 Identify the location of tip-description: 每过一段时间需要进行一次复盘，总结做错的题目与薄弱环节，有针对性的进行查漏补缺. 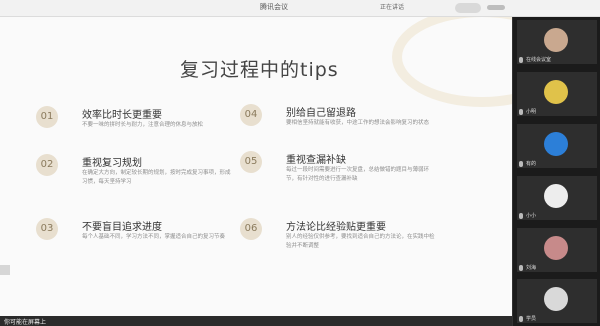
(358, 174).